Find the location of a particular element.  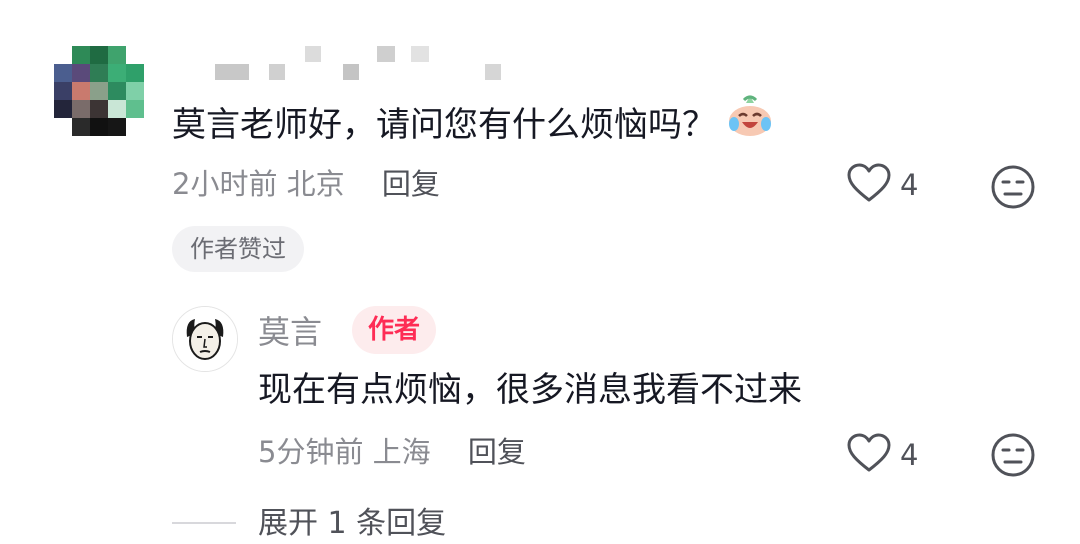

comment-dislike-button is located at coordinates (1013, 189).